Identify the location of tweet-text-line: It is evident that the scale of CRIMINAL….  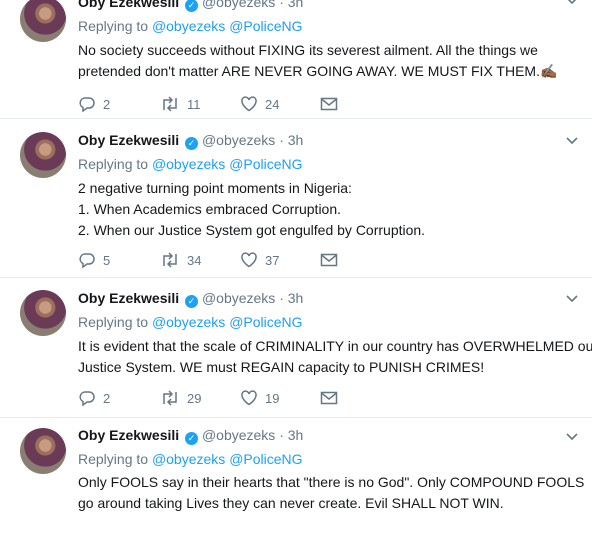
(335, 346).